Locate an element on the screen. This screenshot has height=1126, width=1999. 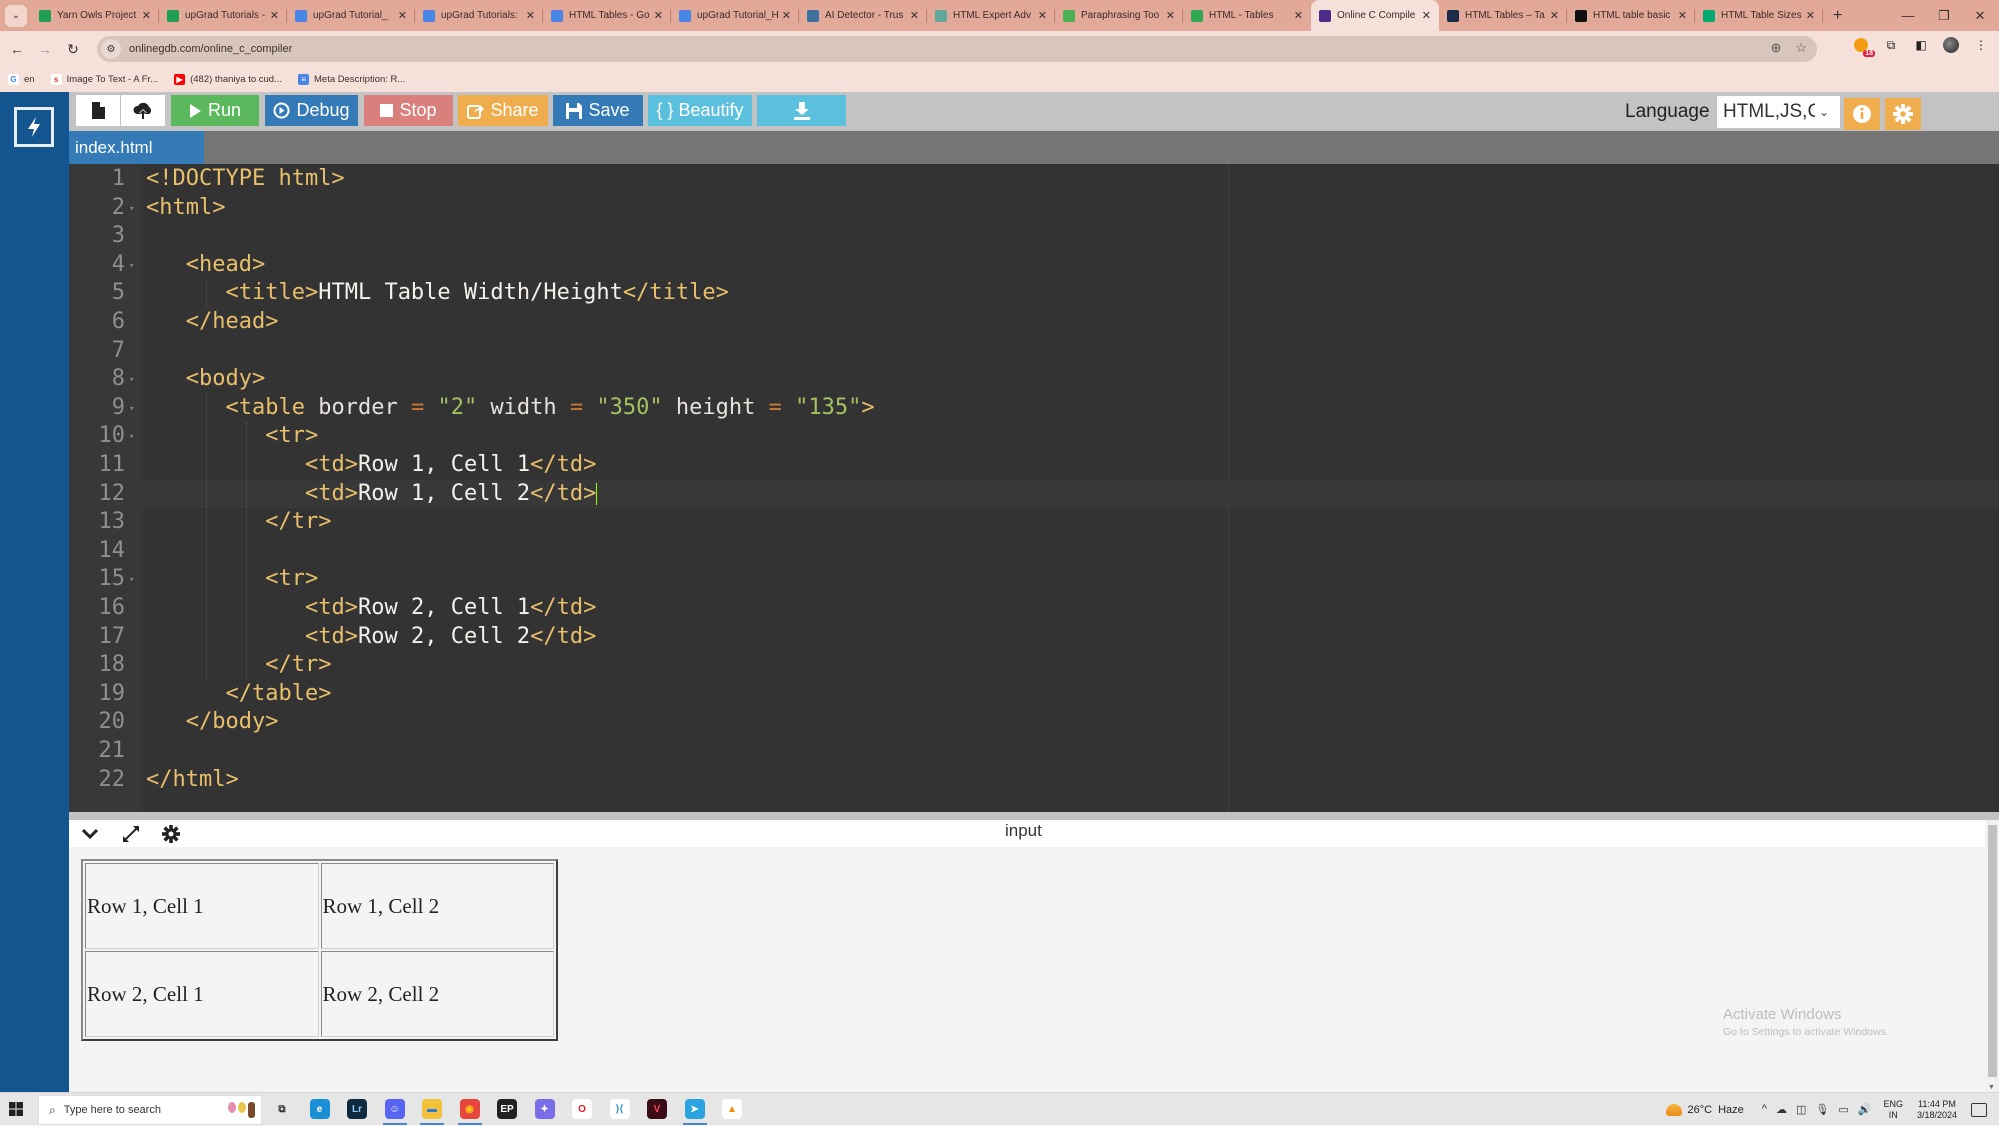
file-tab-index-html: index.html is located at coordinates (136, 147).